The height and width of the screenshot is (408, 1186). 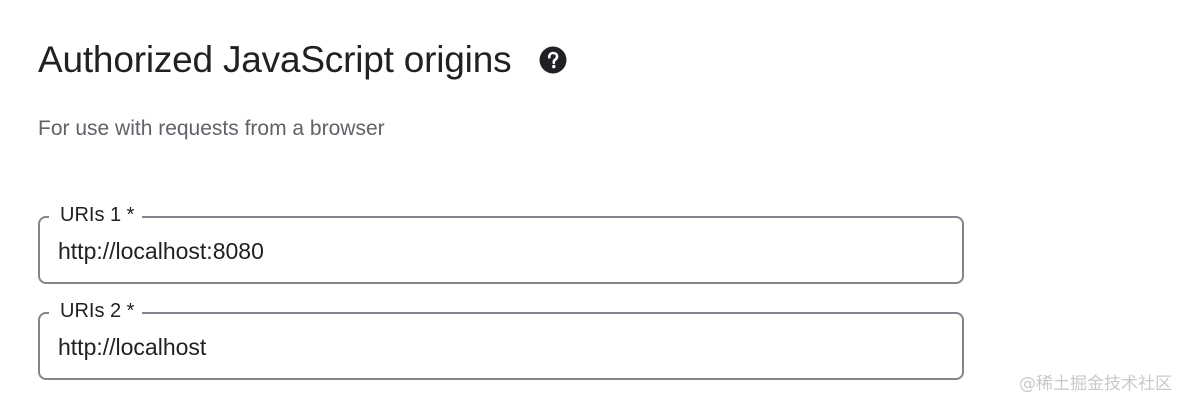 What do you see at coordinates (275, 59) in the screenshot?
I see `section-title: Authorized JavaScript origins` at bounding box center [275, 59].